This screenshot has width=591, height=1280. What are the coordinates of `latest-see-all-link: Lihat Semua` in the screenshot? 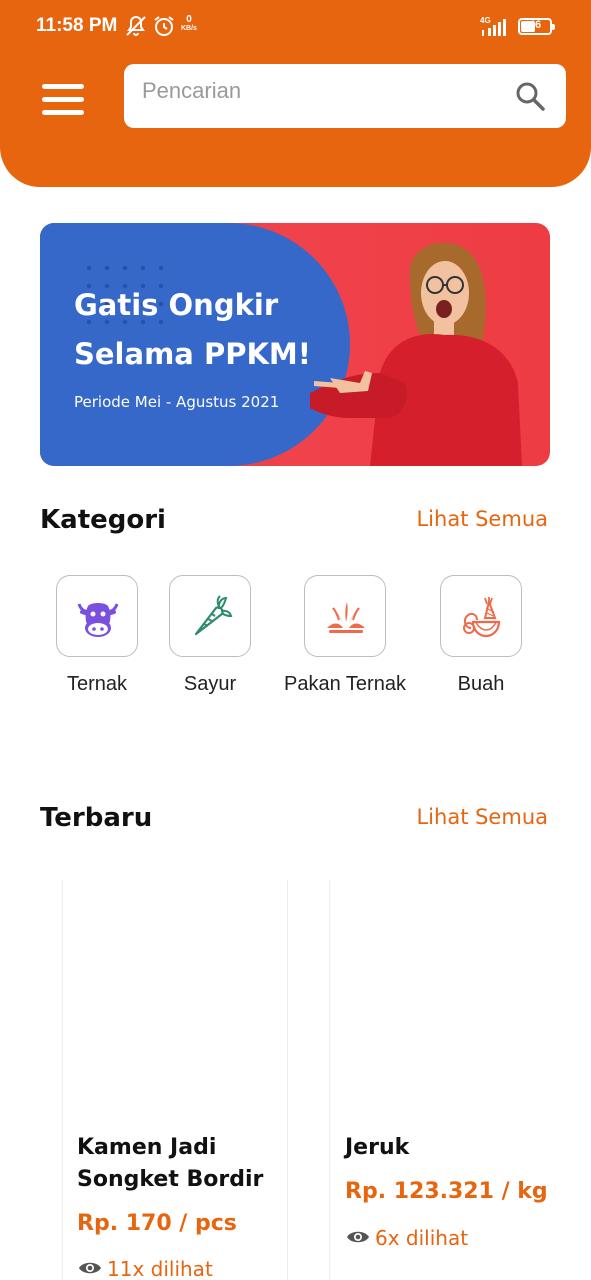 It's located at (482, 817).